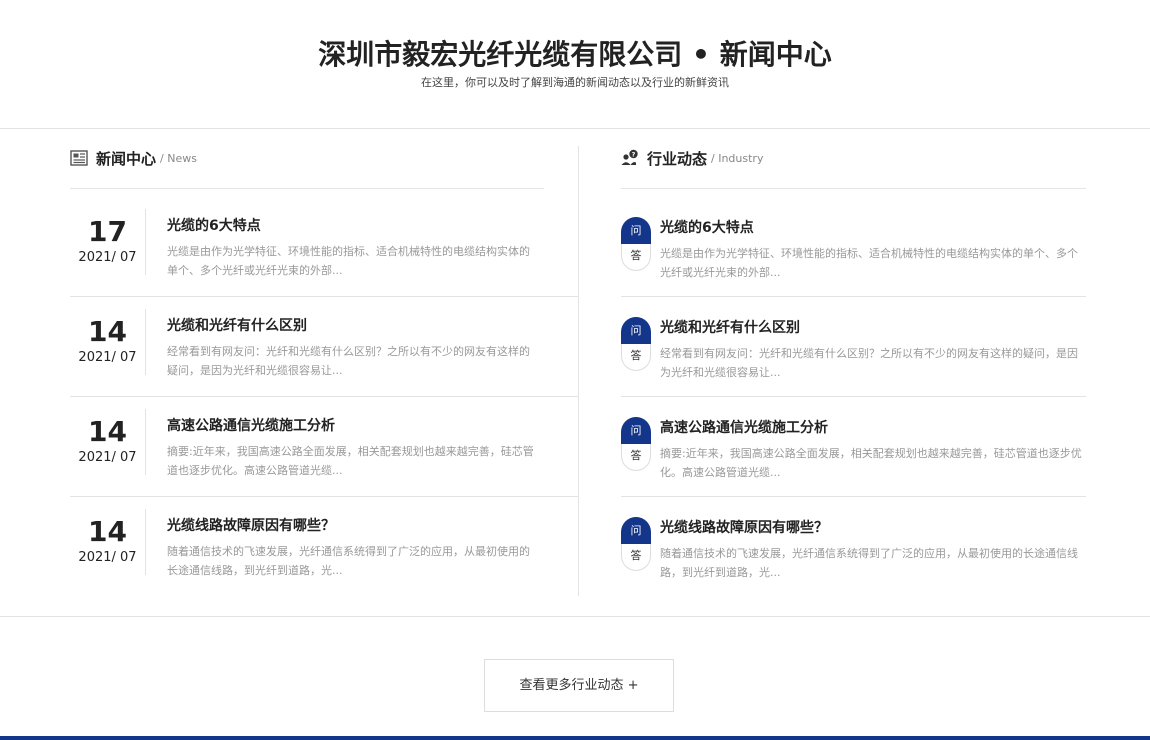 Image resolution: width=1150 pixels, height=740 pixels. What do you see at coordinates (579, 685) in the screenshot?
I see `view-more-button: 查看更多行业动态 +` at bounding box center [579, 685].